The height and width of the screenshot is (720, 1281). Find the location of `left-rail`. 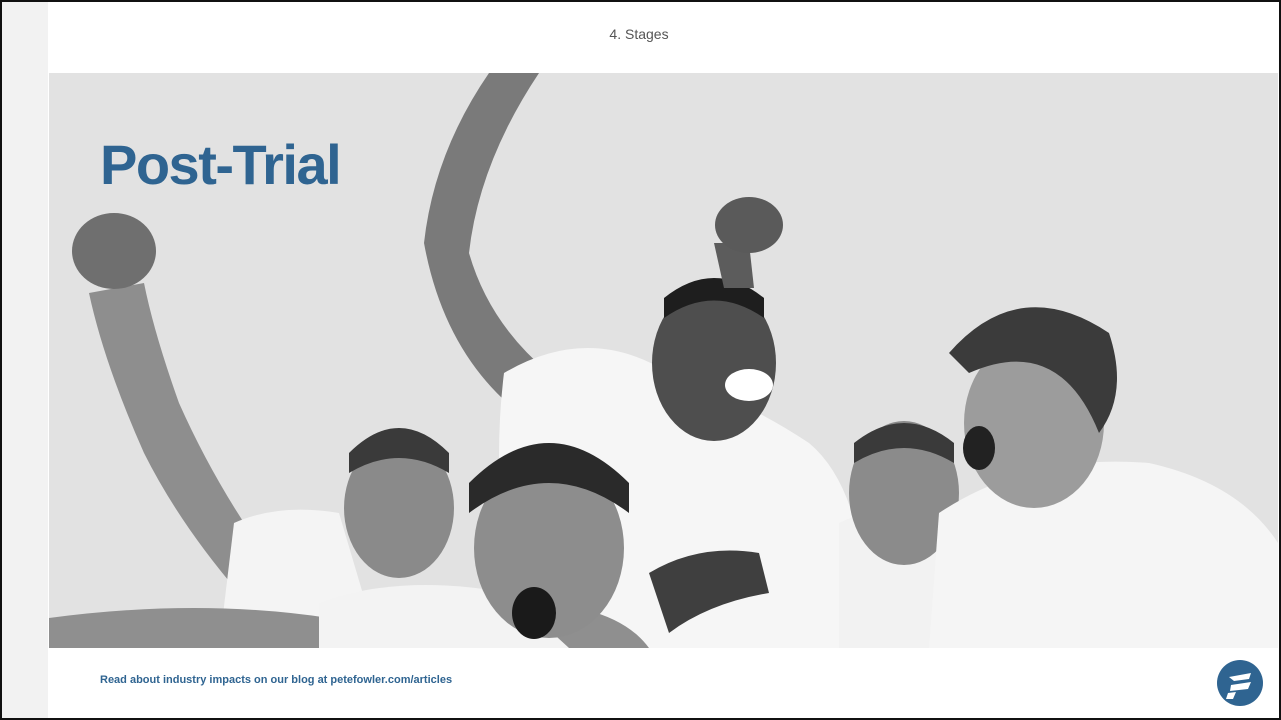

left-rail is located at coordinates (25, 360).